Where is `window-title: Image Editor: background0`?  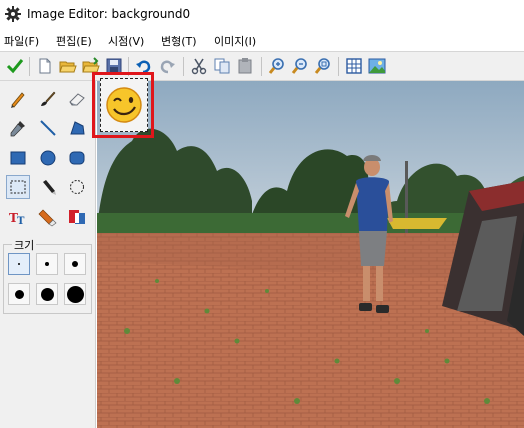 window-title: Image Editor: background0 is located at coordinates (109, 14).